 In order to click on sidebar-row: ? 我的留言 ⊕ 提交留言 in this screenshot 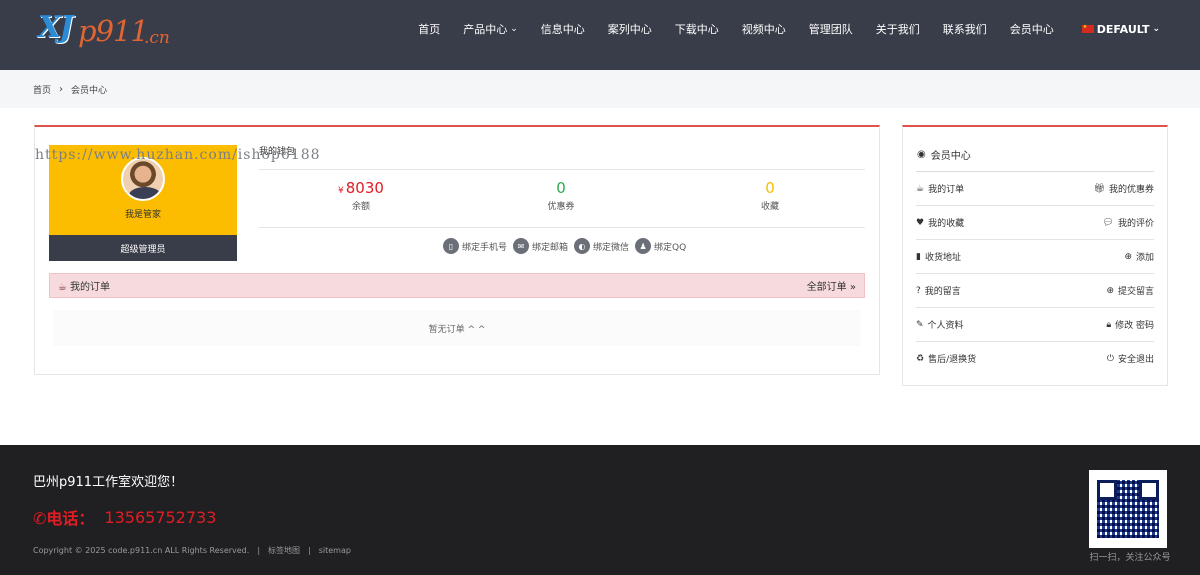, I will do `click(1035, 290)`.